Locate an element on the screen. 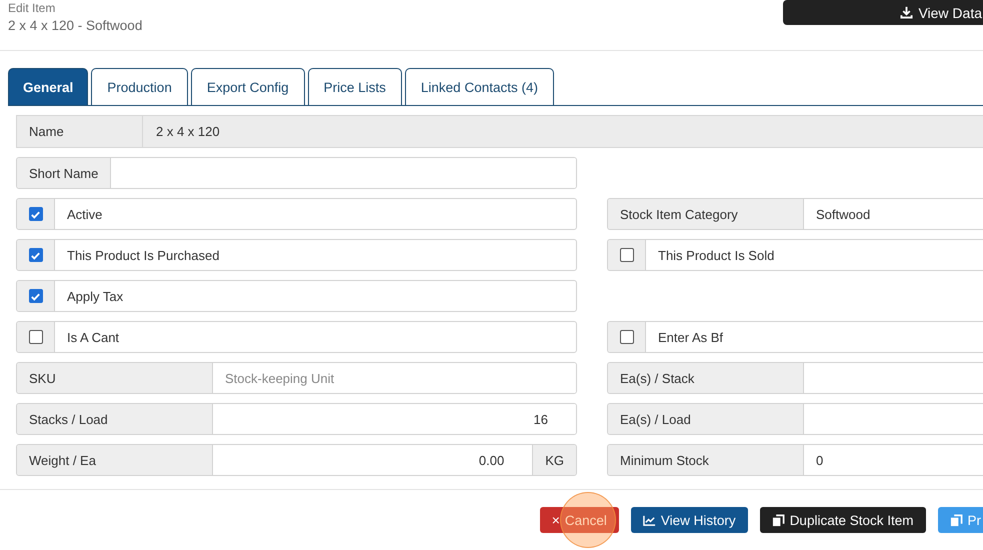 This screenshot has height=550, width=983. field-label: Name is located at coordinates (80, 132).